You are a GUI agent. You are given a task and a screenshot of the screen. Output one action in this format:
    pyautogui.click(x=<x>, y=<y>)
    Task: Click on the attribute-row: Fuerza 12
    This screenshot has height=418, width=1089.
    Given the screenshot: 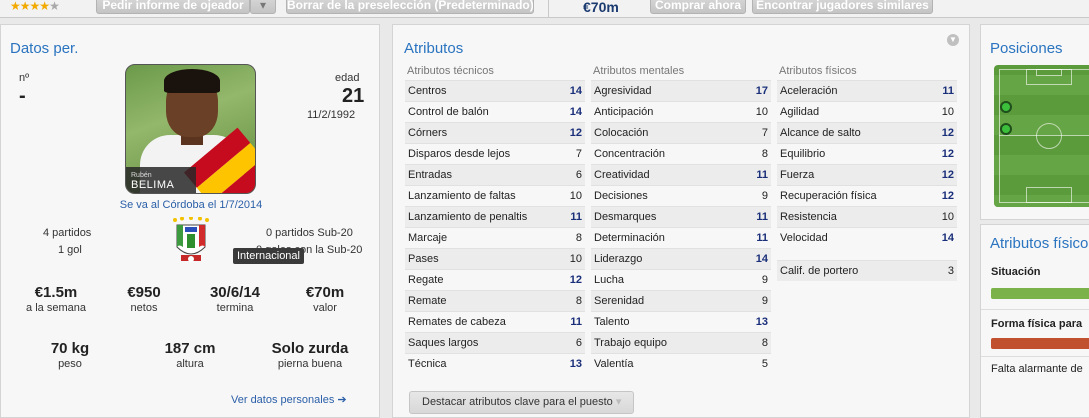 What is the action you would take?
    pyautogui.click(x=867, y=174)
    